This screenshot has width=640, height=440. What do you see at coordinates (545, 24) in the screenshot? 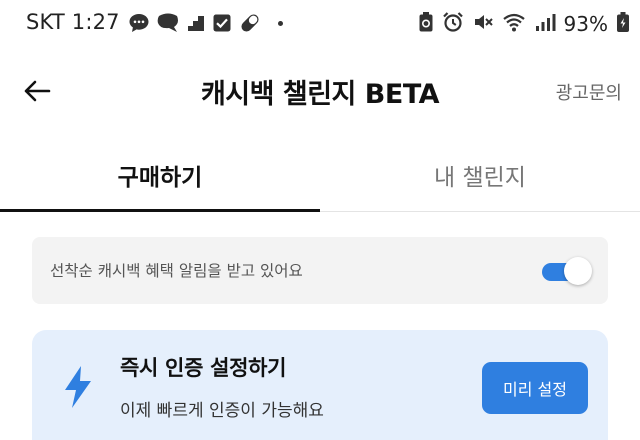
I see `signal-icon` at bounding box center [545, 24].